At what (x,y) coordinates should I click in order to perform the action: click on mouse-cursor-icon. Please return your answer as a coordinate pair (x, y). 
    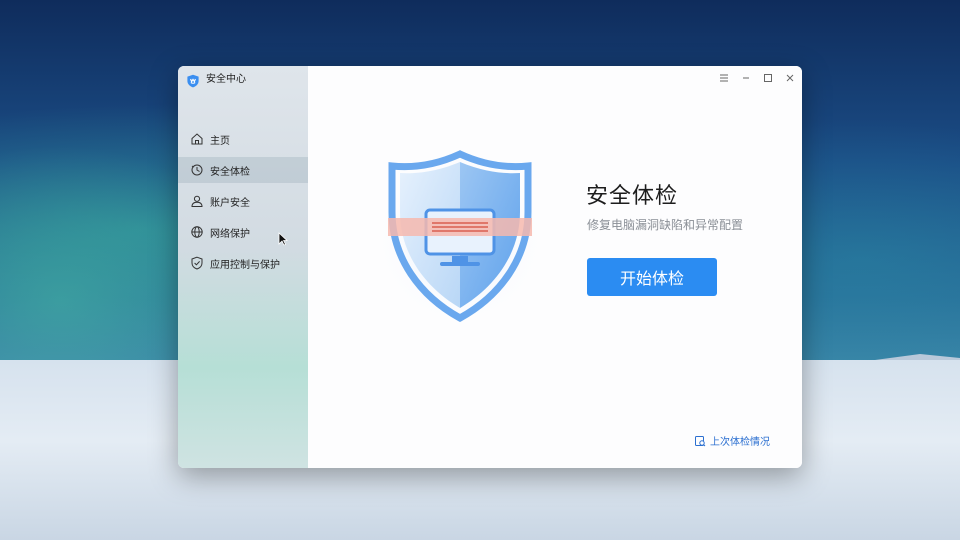
    Looking at the image, I should click on (283, 239).